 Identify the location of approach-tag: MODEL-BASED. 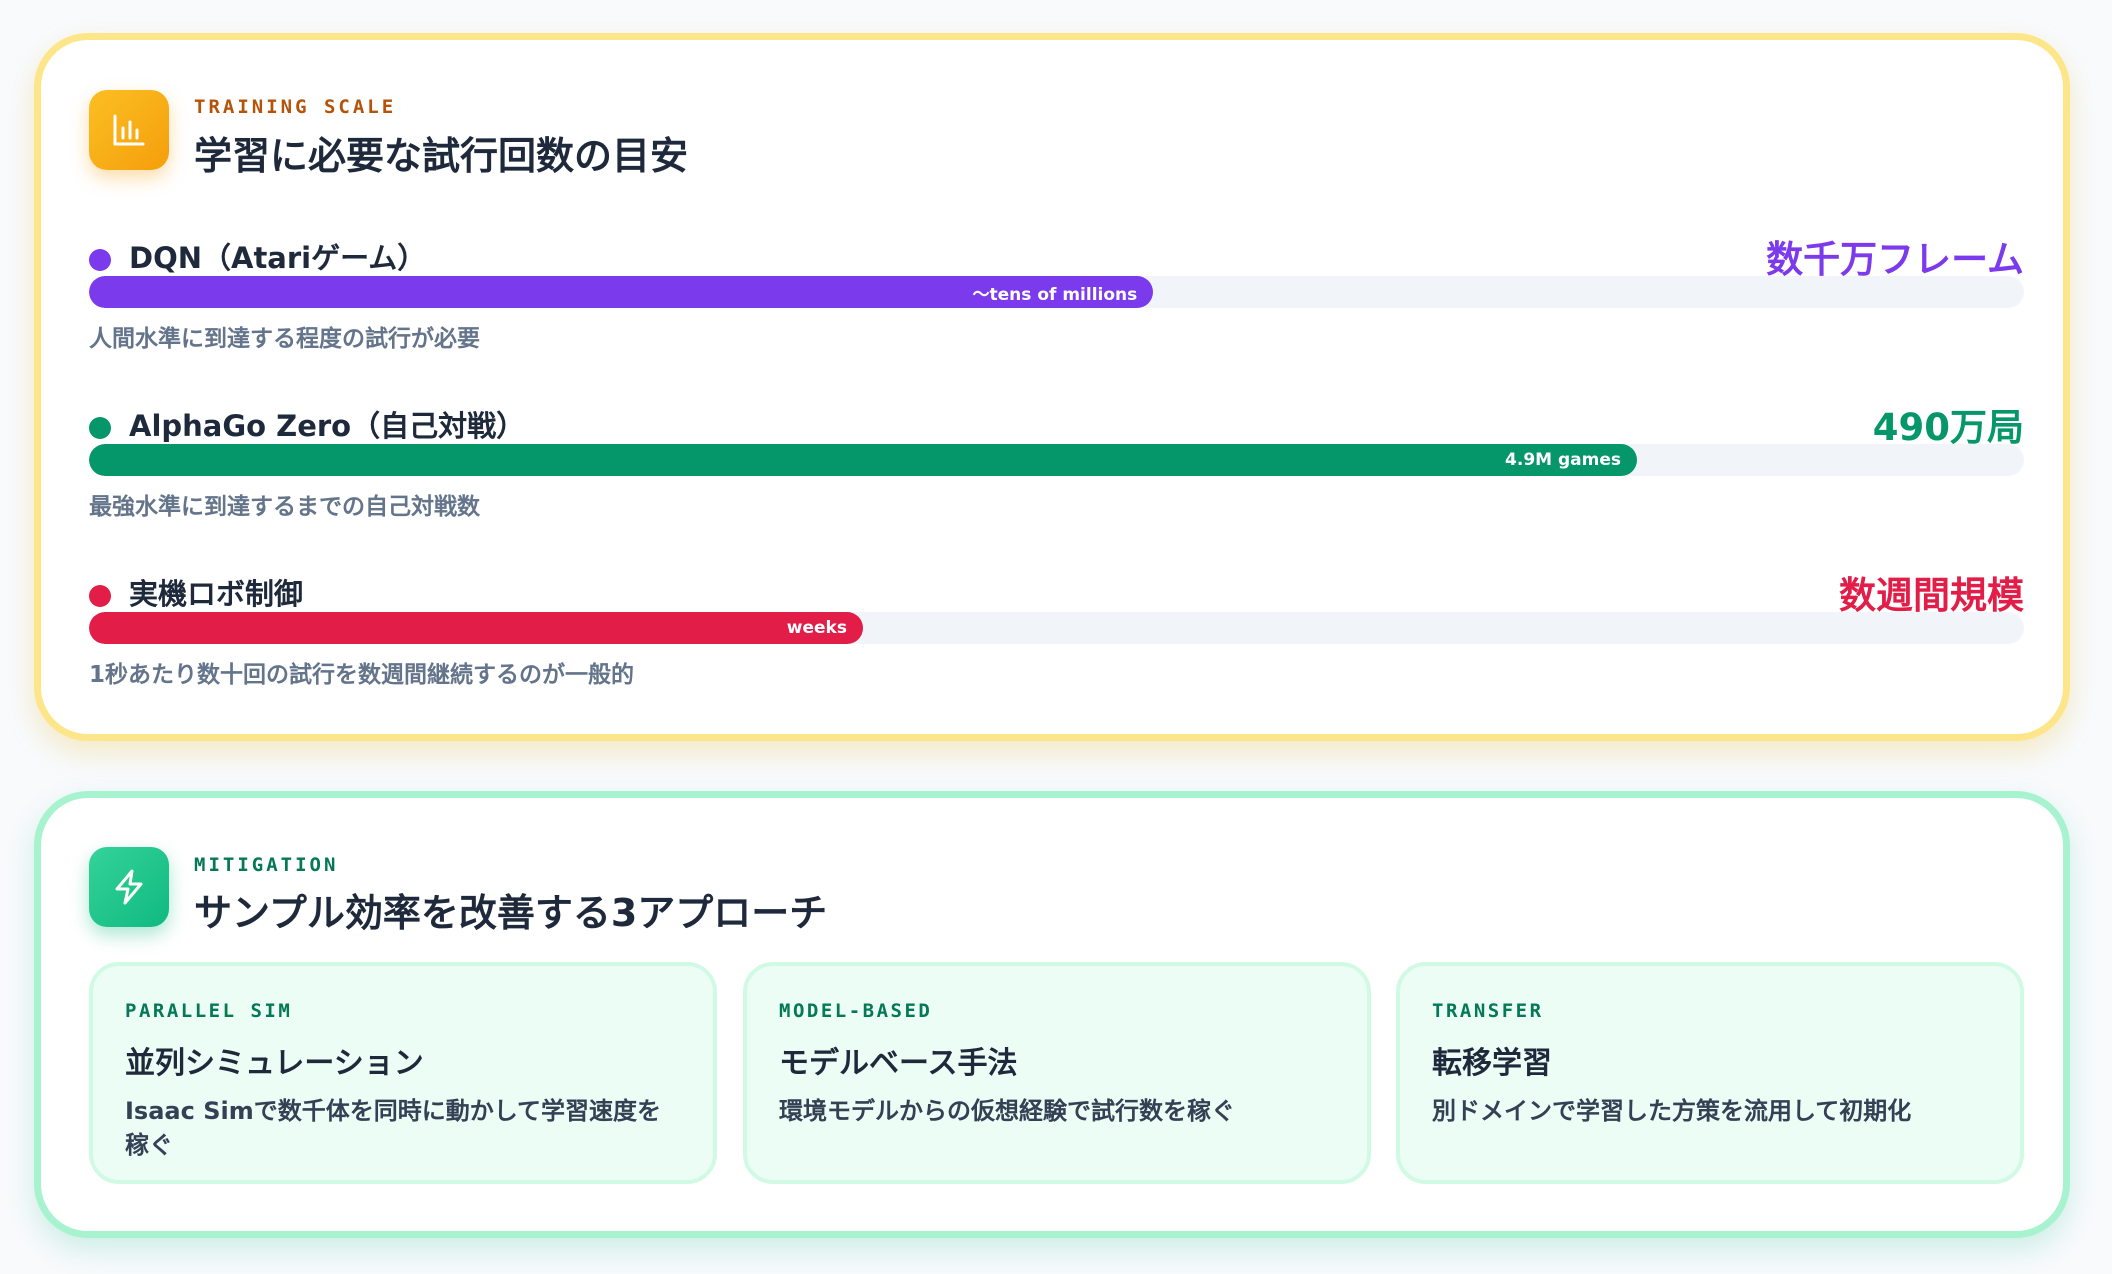
(856, 1011).